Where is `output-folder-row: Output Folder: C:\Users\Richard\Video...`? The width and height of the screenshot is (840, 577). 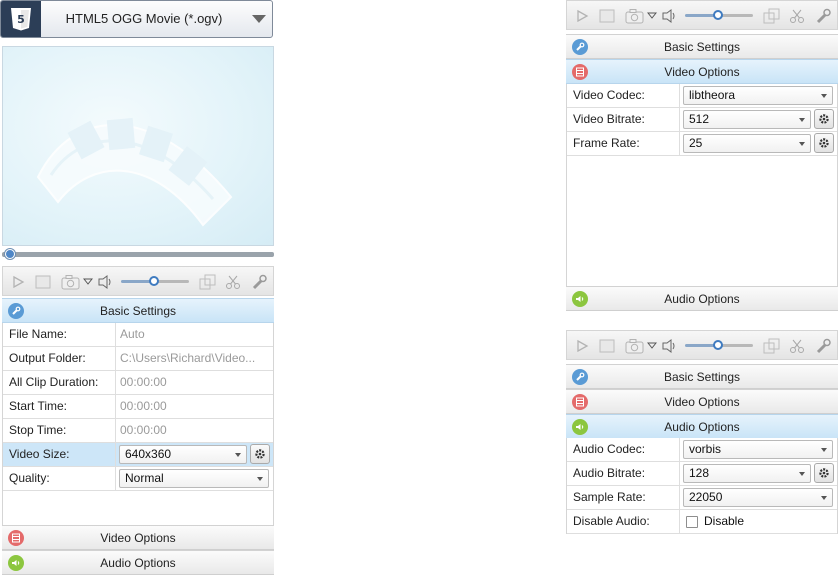 output-folder-row: Output Folder: C:\Users\Richard\Video... is located at coordinates (138, 359).